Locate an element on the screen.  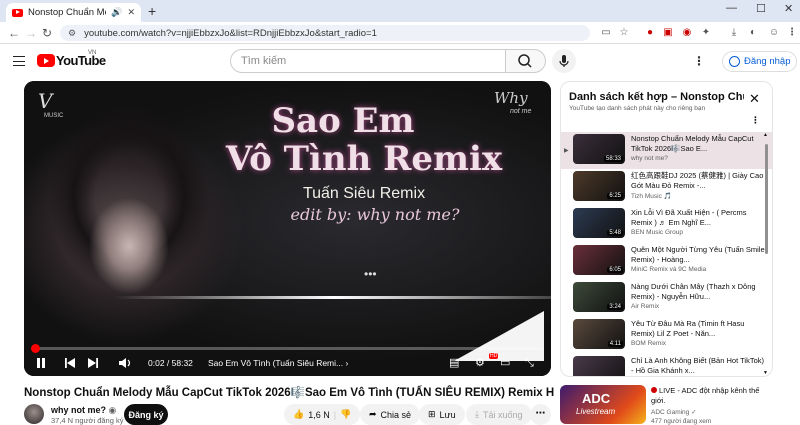
download-icon: ⤓ is located at coordinates (734, 33).